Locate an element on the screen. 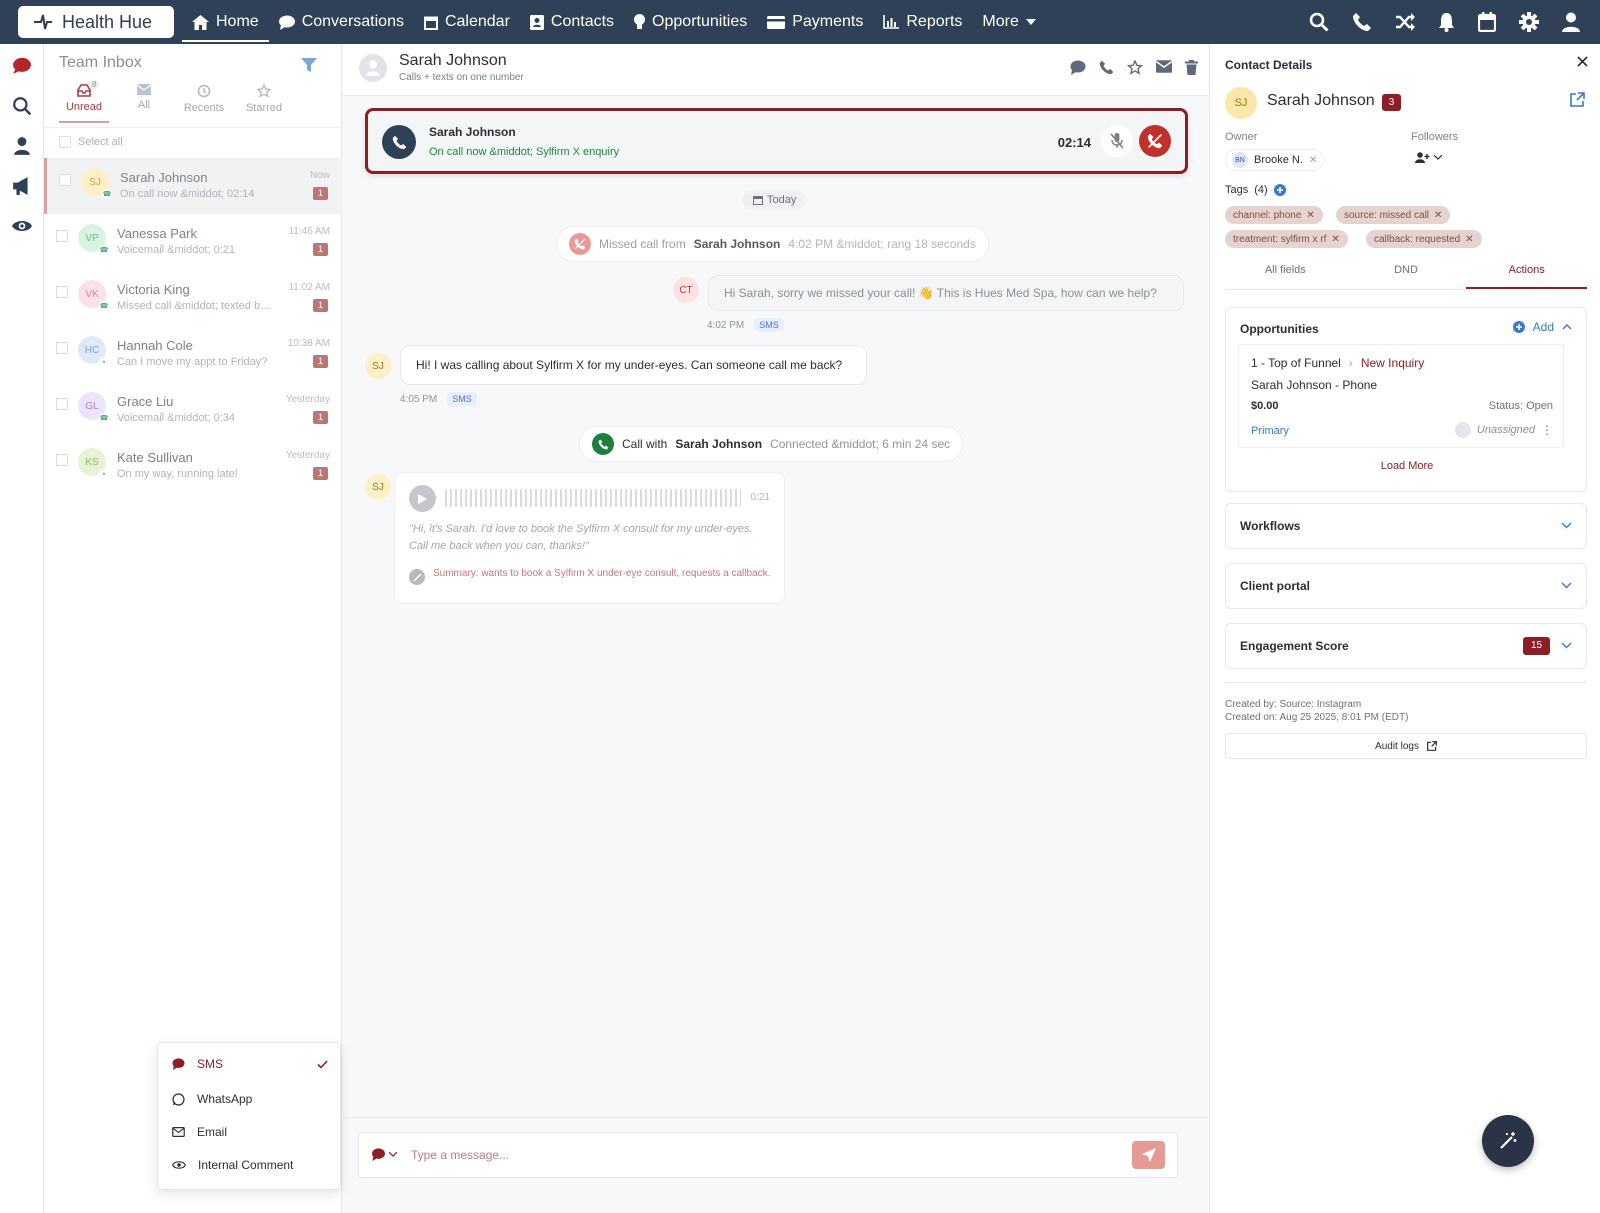 This screenshot has width=1600, height=1213. close-icon is located at coordinates (1582, 61).